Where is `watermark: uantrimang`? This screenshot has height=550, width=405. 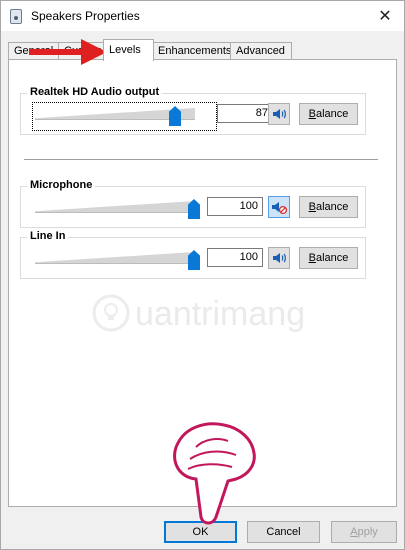 watermark: uantrimang is located at coordinates (201, 316).